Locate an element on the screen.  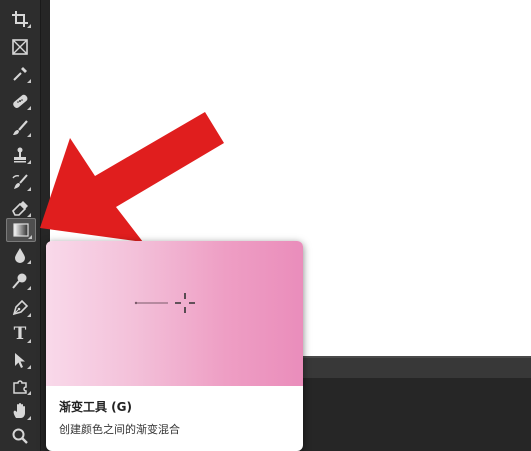
dodge-tool-button is located at coordinates (20, 281).